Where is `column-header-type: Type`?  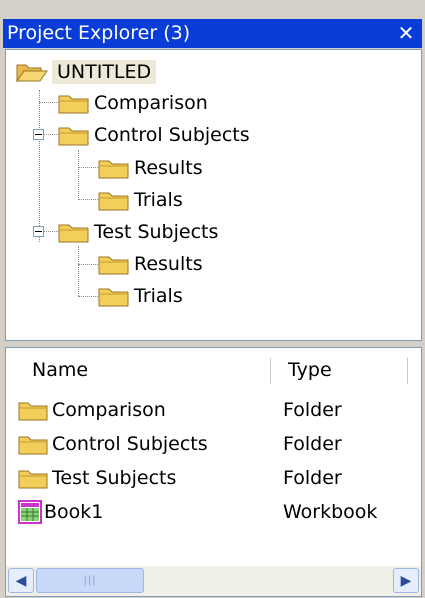
column-header-type: Type is located at coordinates (310, 370).